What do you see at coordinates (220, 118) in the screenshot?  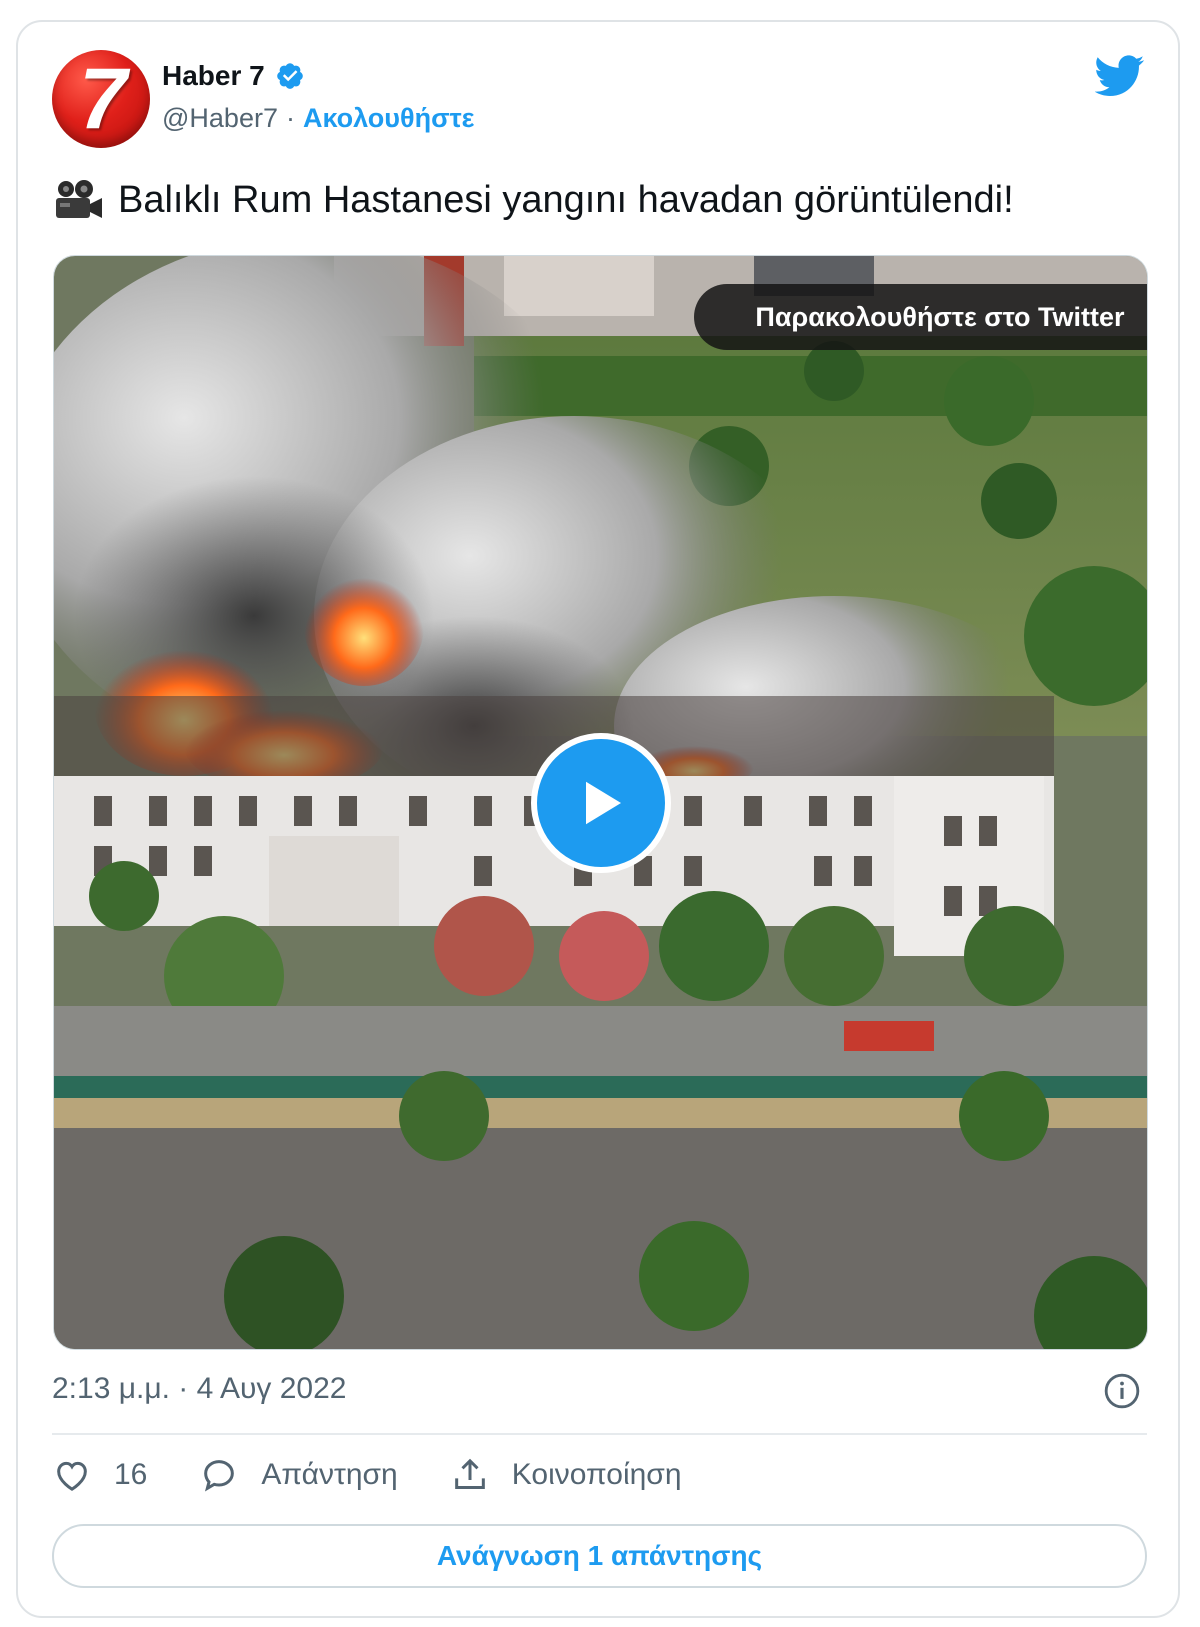 I see `author-handle: @Haber7` at bounding box center [220, 118].